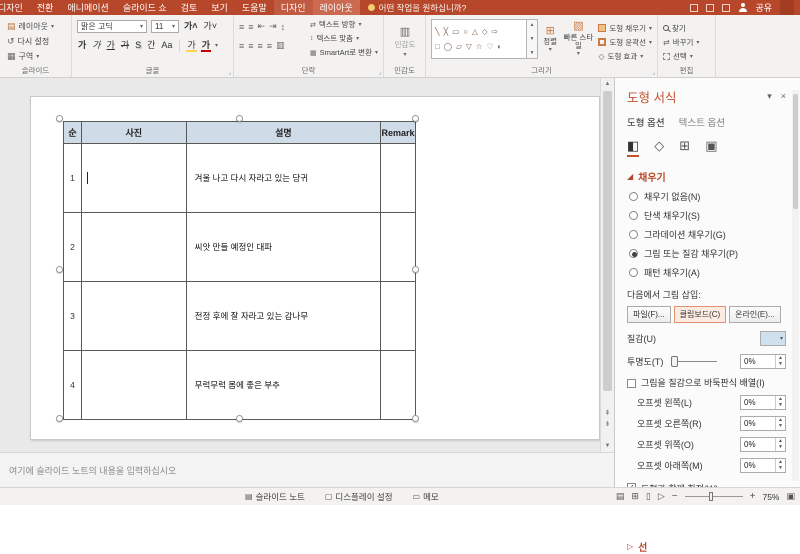  What do you see at coordinates (28, 41) in the screenshot?
I see `reset-button: ↺ 다시 설정` at bounding box center [28, 41].